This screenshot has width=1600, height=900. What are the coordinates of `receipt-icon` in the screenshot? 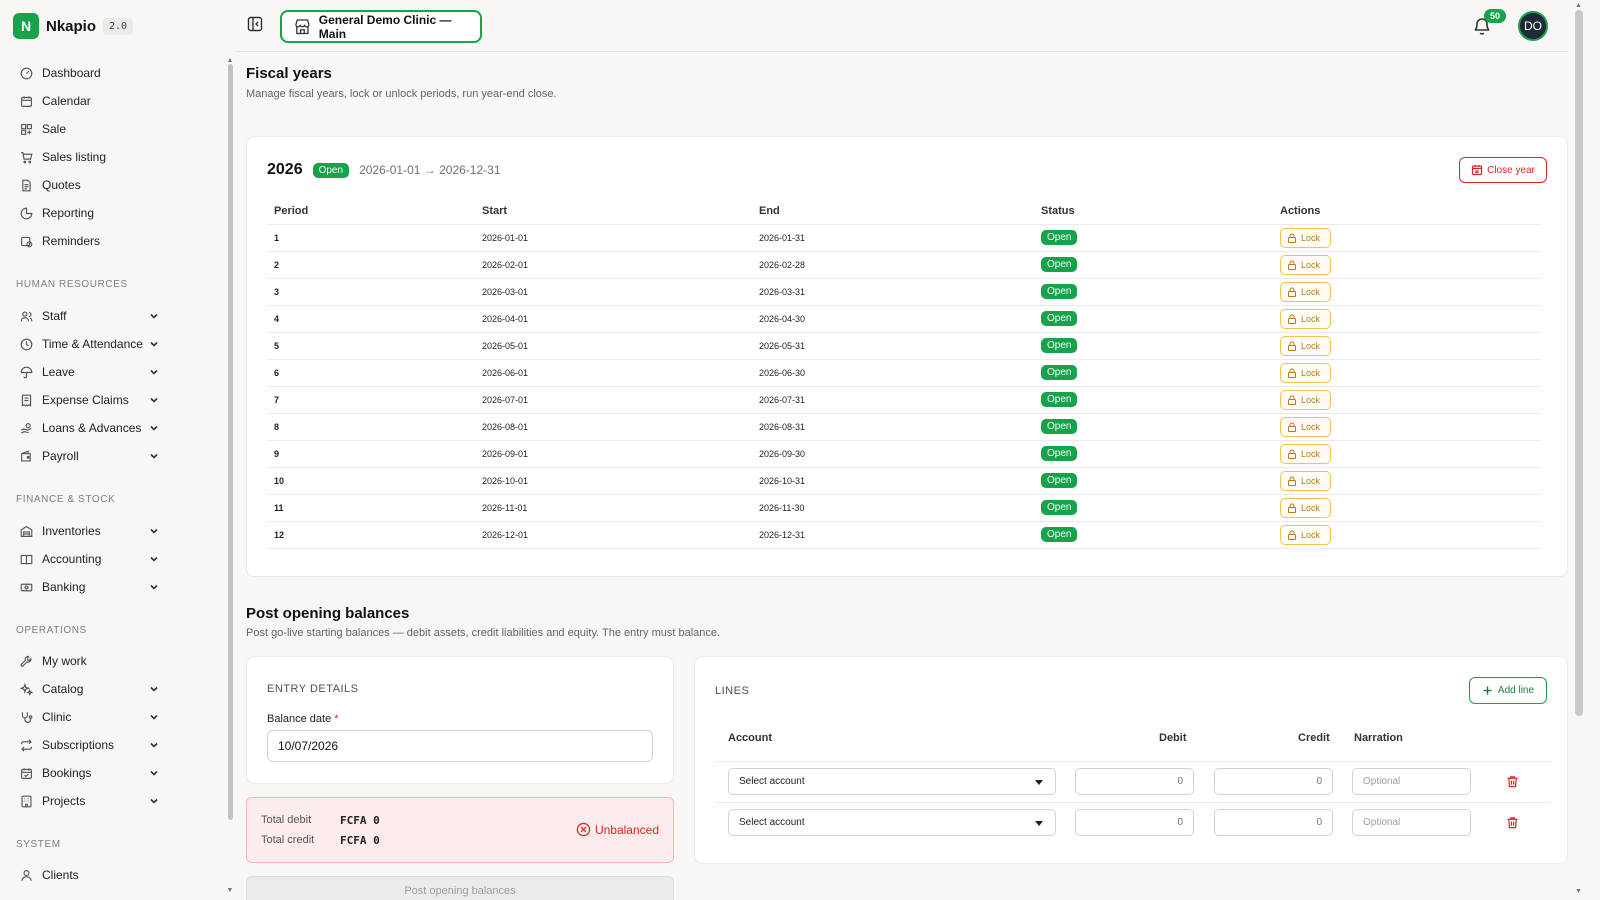 It's located at (26, 400).